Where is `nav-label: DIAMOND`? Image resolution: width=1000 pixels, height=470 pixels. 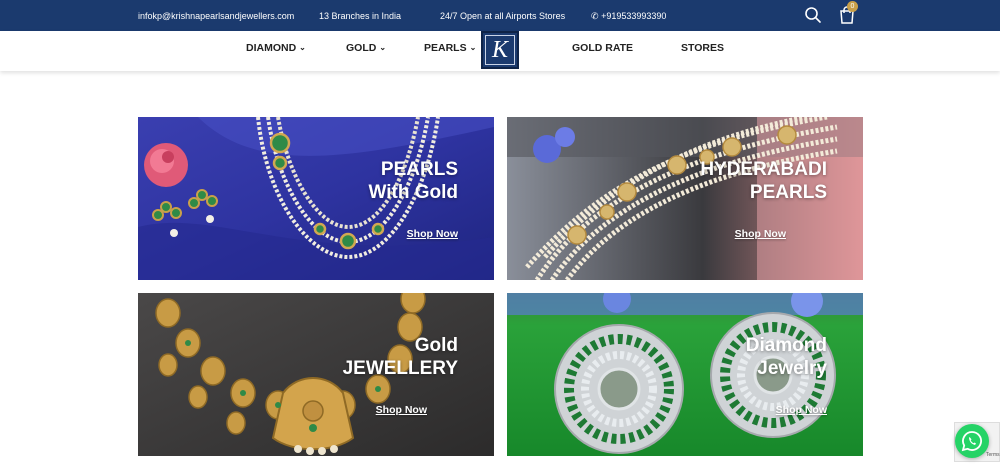
nav-label: DIAMOND is located at coordinates (271, 48).